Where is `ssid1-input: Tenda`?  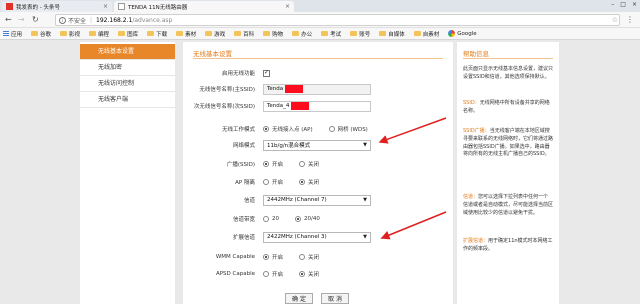
ssid1-input: Tenda is located at coordinates (317, 89).